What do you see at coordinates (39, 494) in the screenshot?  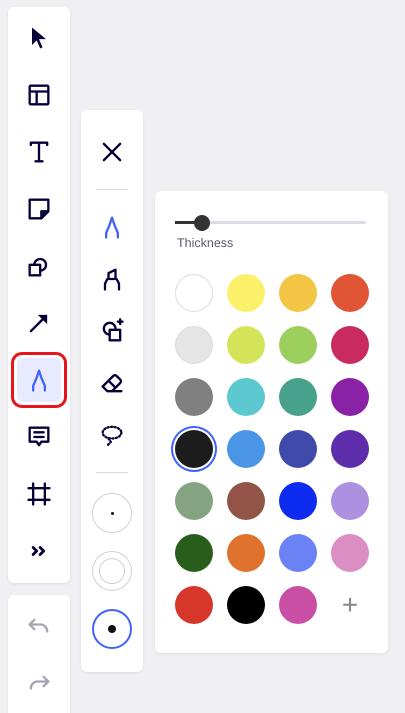 I see `frame-icon` at bounding box center [39, 494].